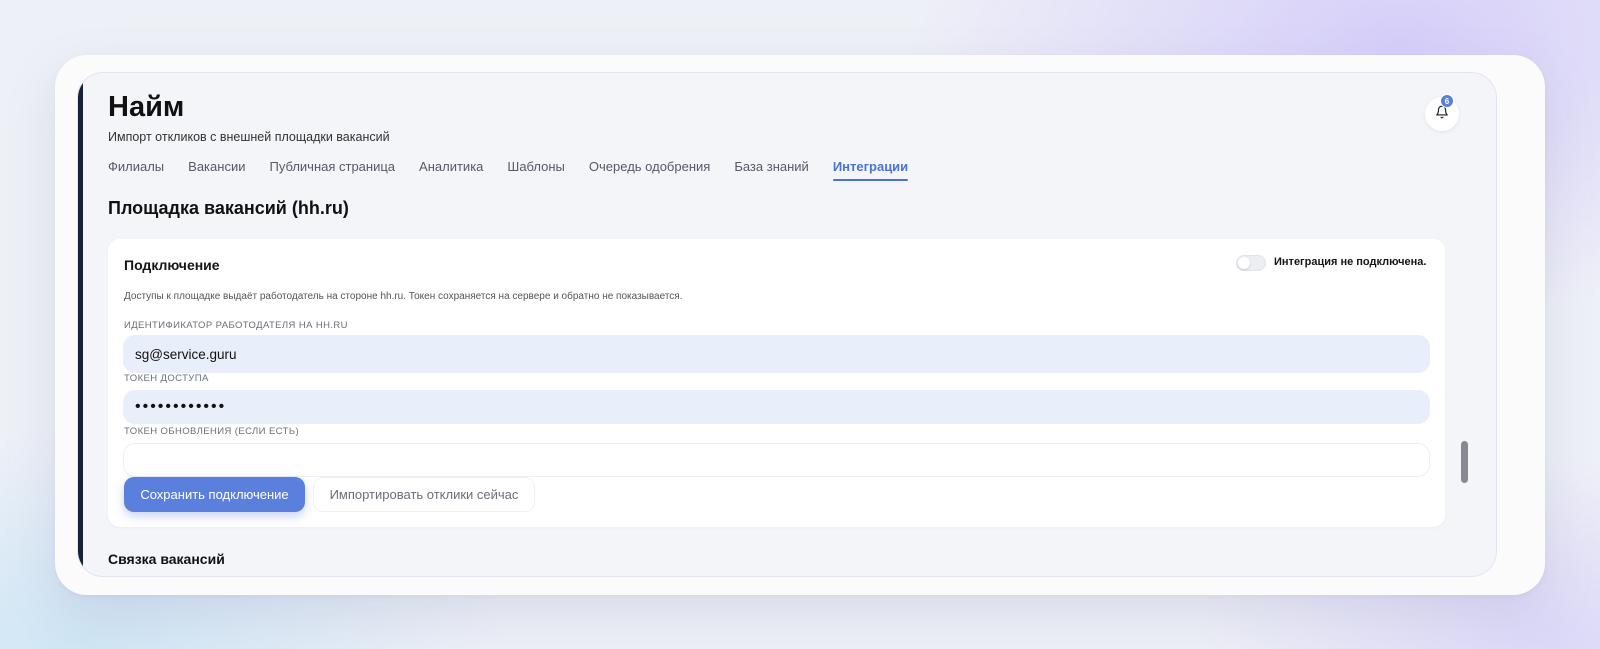 This screenshot has height=649, width=1600. I want to click on tab-templates: Шаблоны, so click(536, 170).